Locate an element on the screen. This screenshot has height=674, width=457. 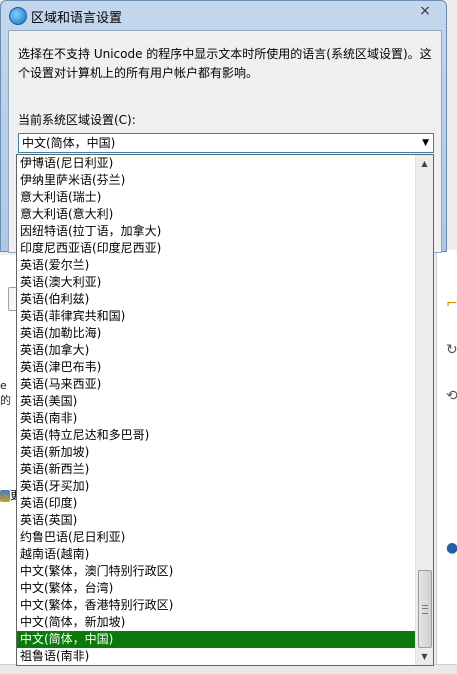
dropdown-item: 英语(伯利兹) is located at coordinates (217, 299).